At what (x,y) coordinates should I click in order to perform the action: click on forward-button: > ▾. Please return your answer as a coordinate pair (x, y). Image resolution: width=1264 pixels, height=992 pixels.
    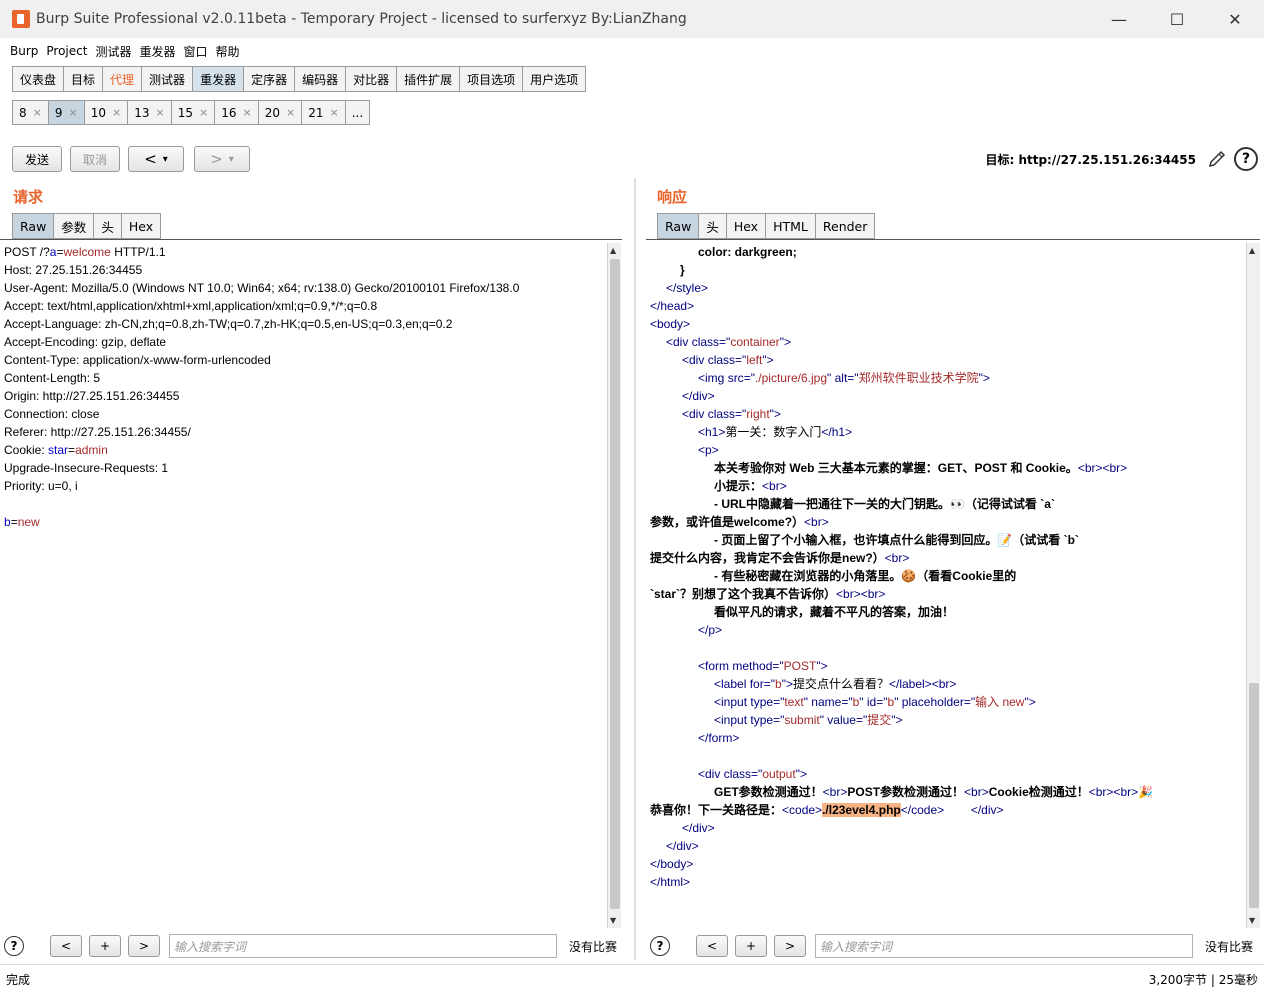
    Looking at the image, I should click on (222, 159).